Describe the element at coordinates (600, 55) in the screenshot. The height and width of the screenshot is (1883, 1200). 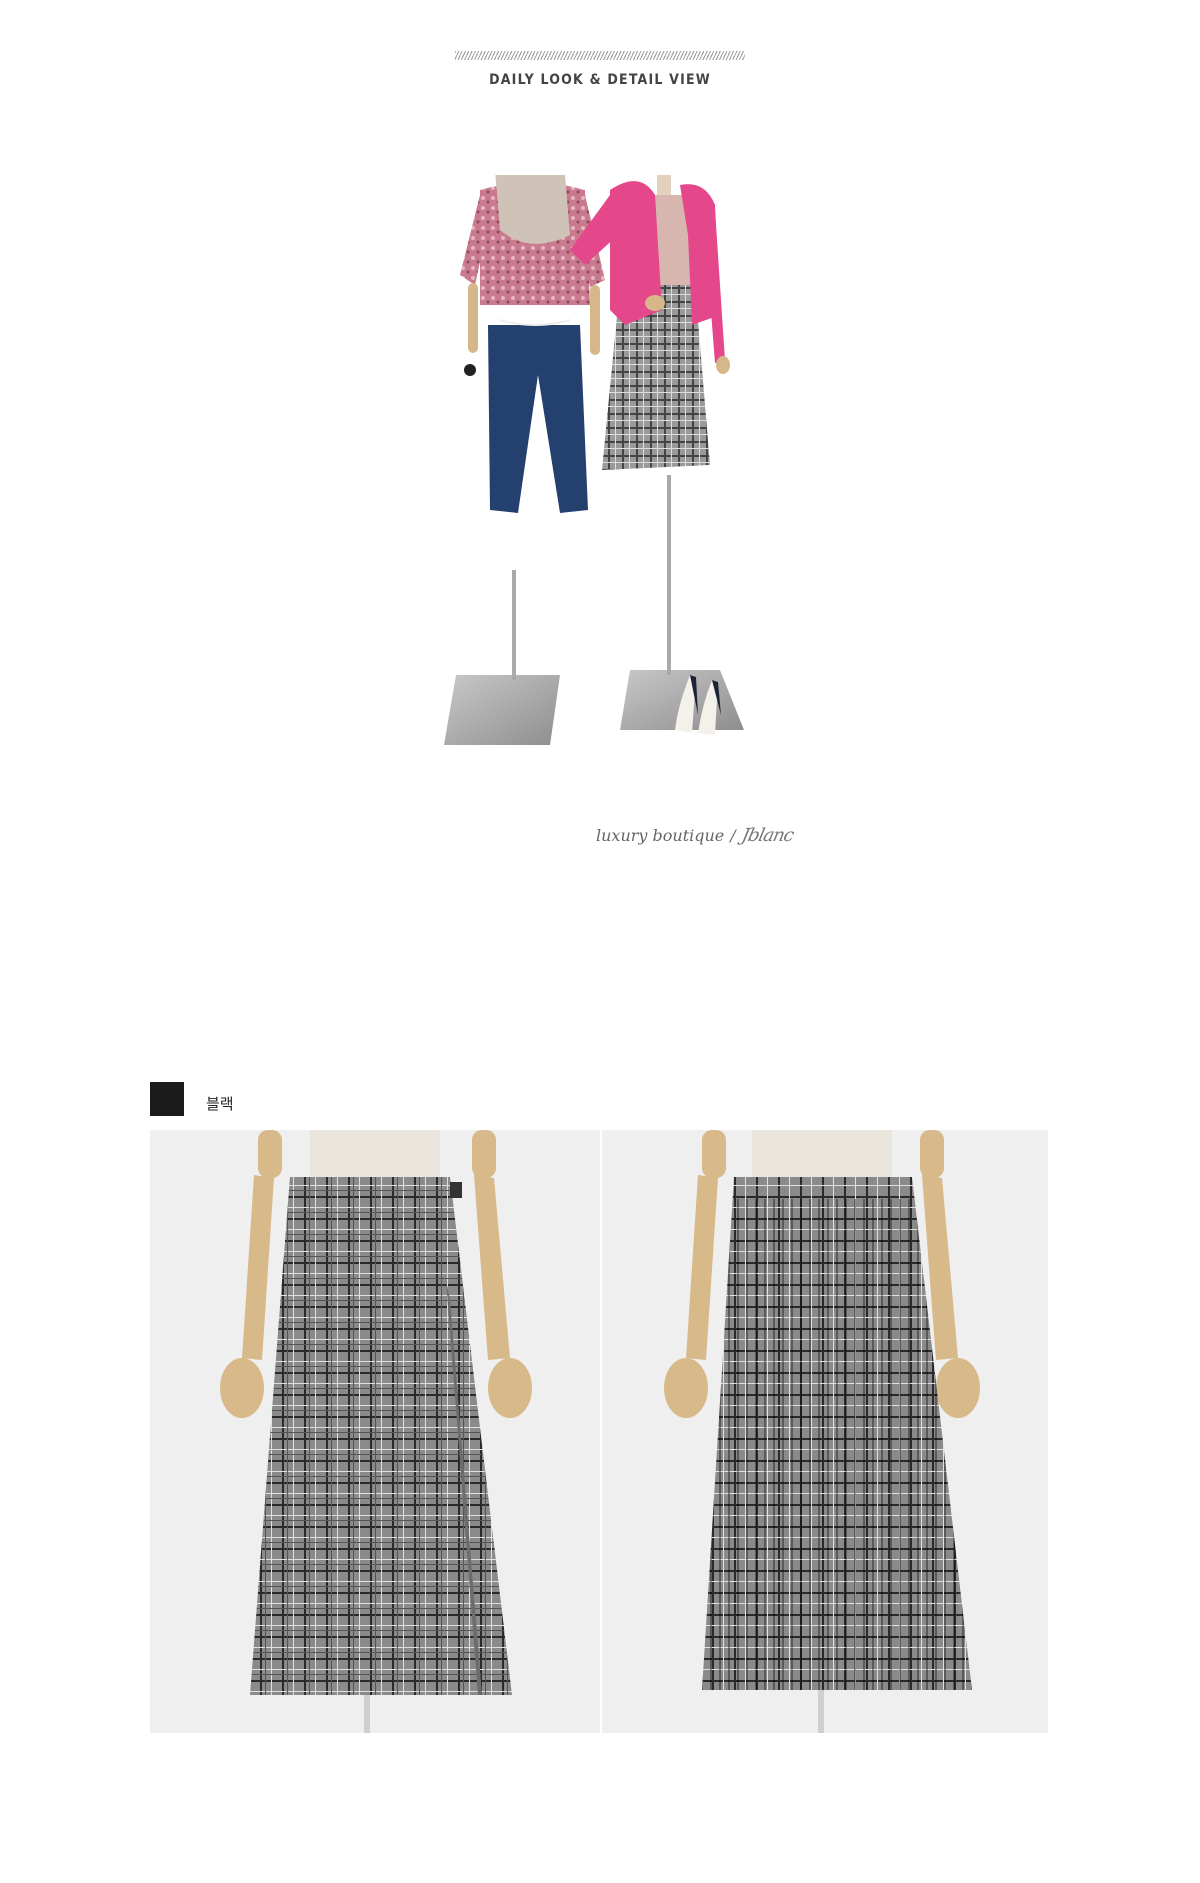
I see `hatch-divider` at that location.